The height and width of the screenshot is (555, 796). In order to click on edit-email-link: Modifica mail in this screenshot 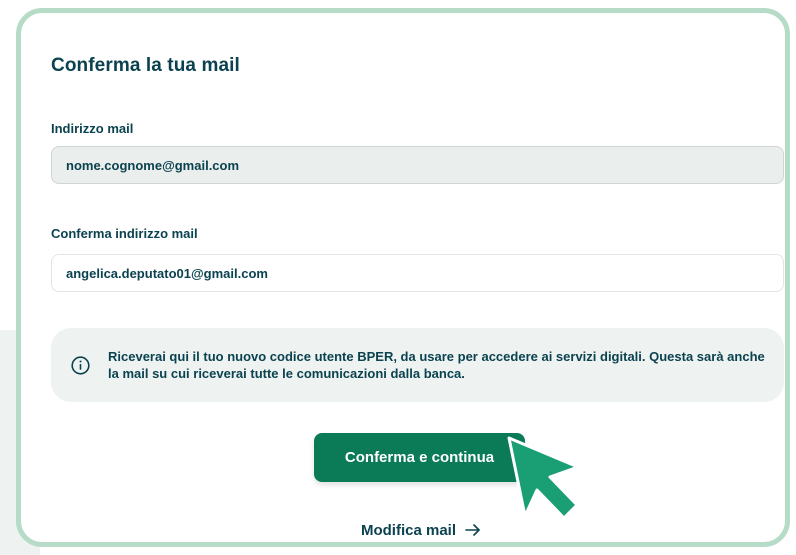, I will do `click(421, 530)`.